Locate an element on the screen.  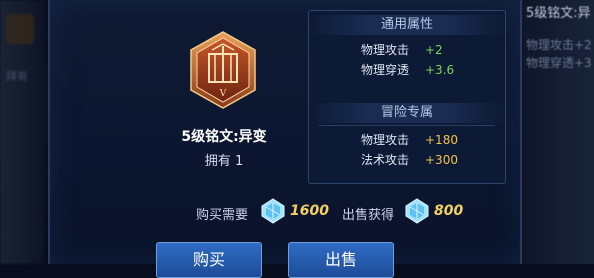
stat-value: +3.6 is located at coordinates (440, 70).